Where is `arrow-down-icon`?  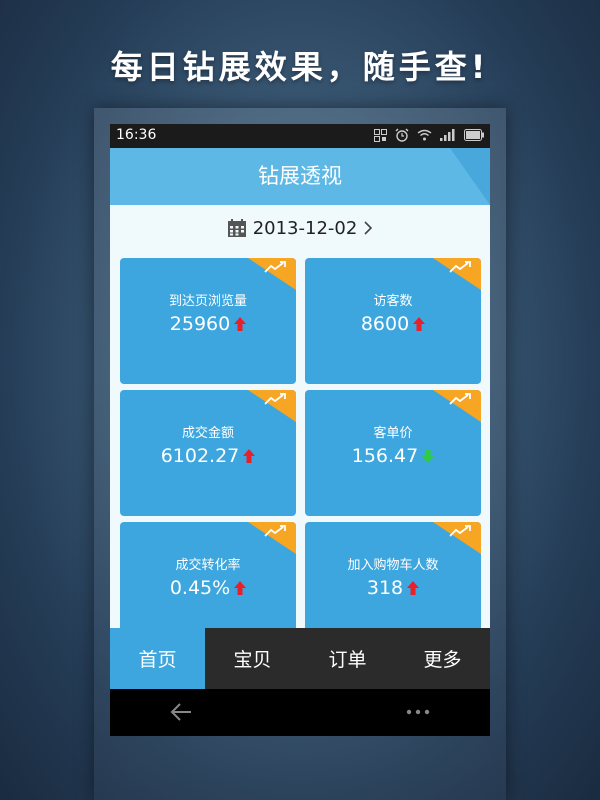 arrow-down-icon is located at coordinates (428, 456).